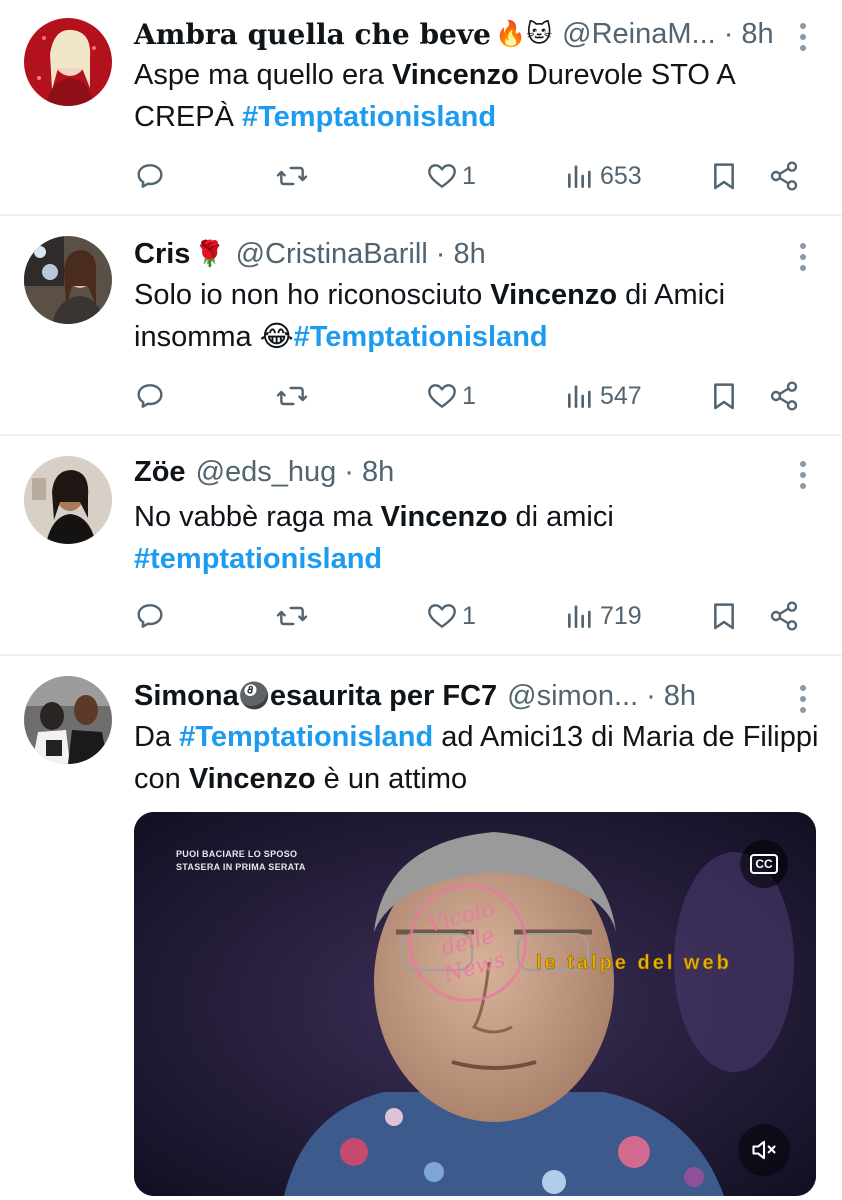 This screenshot has height=1200, width=842. I want to click on text-segment: Solo io non ho riconosciuto, so click(312, 295).